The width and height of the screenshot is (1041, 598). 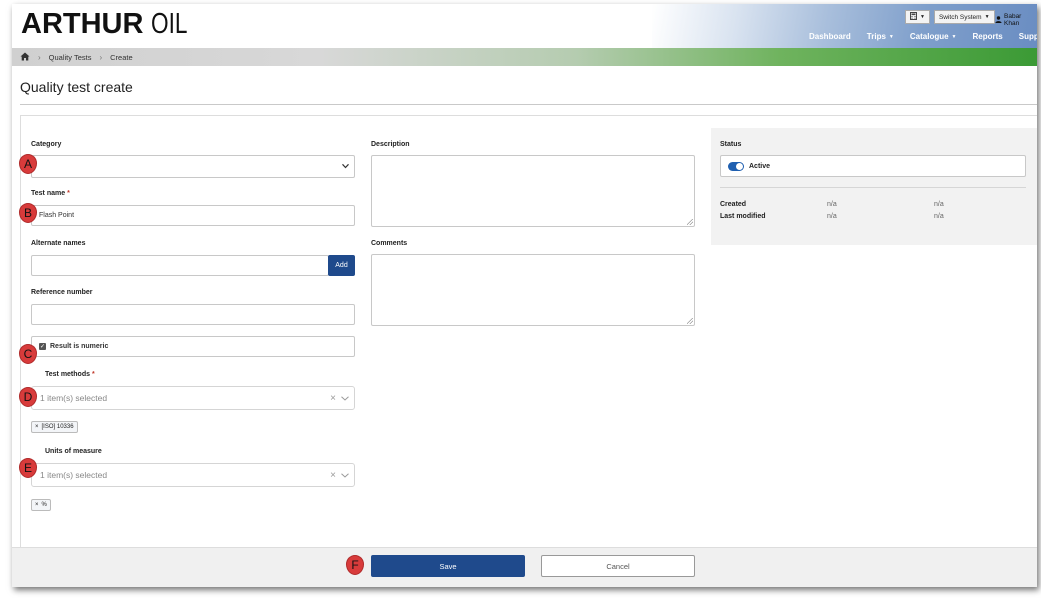 I want to click on test-name-value: Flash Point, so click(x=57, y=215).